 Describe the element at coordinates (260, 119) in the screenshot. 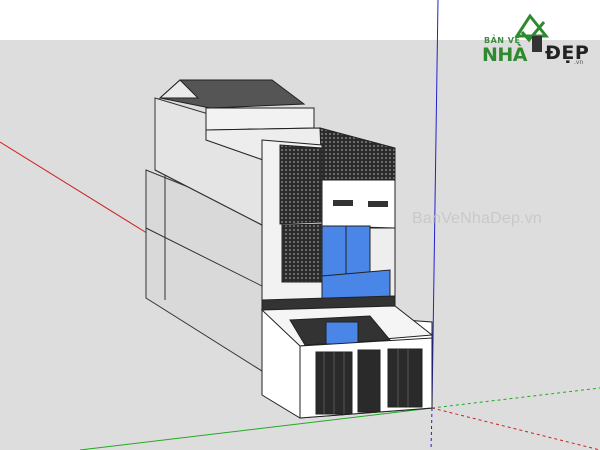

I see `attic-block` at that location.